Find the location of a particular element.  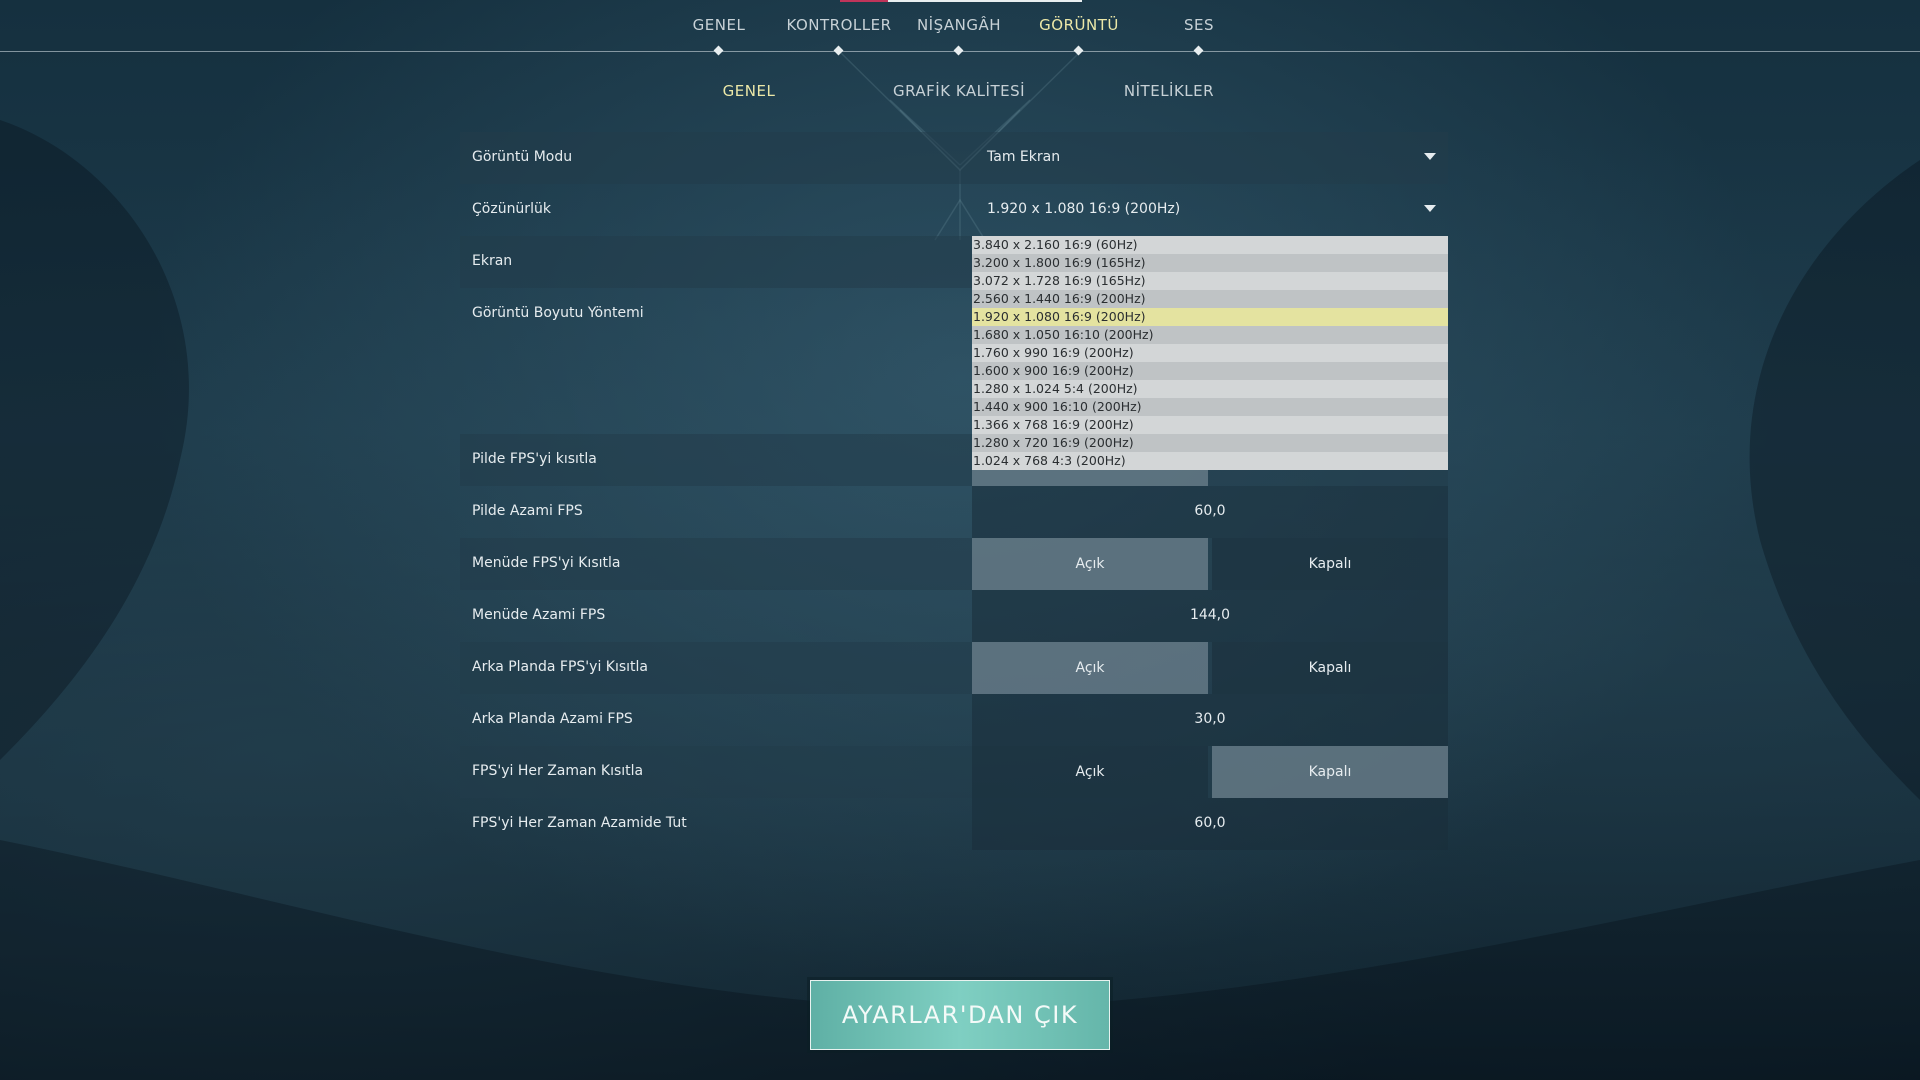

scaling-label: Görüntü Boyutu Yöntemi is located at coordinates (558, 313).